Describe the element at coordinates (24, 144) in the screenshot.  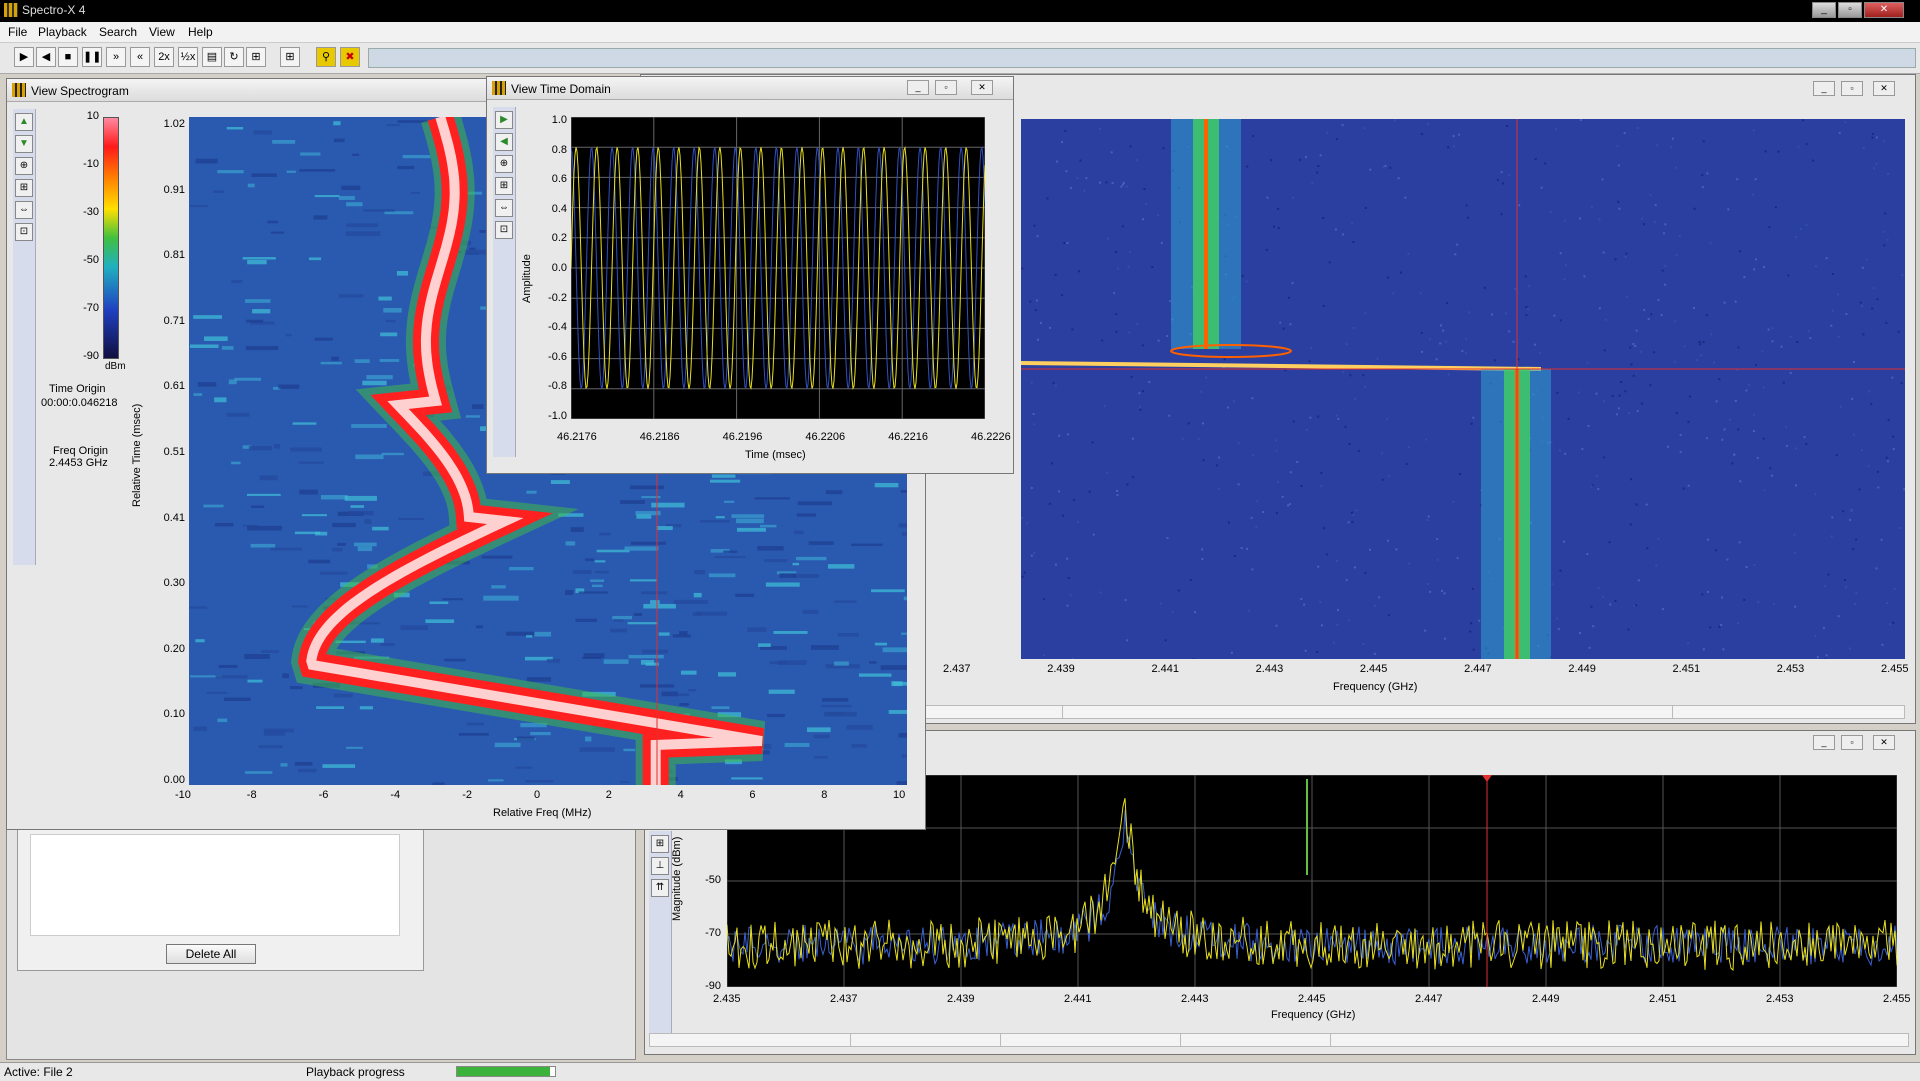
I see `arrow-down-icon: ▼` at that location.